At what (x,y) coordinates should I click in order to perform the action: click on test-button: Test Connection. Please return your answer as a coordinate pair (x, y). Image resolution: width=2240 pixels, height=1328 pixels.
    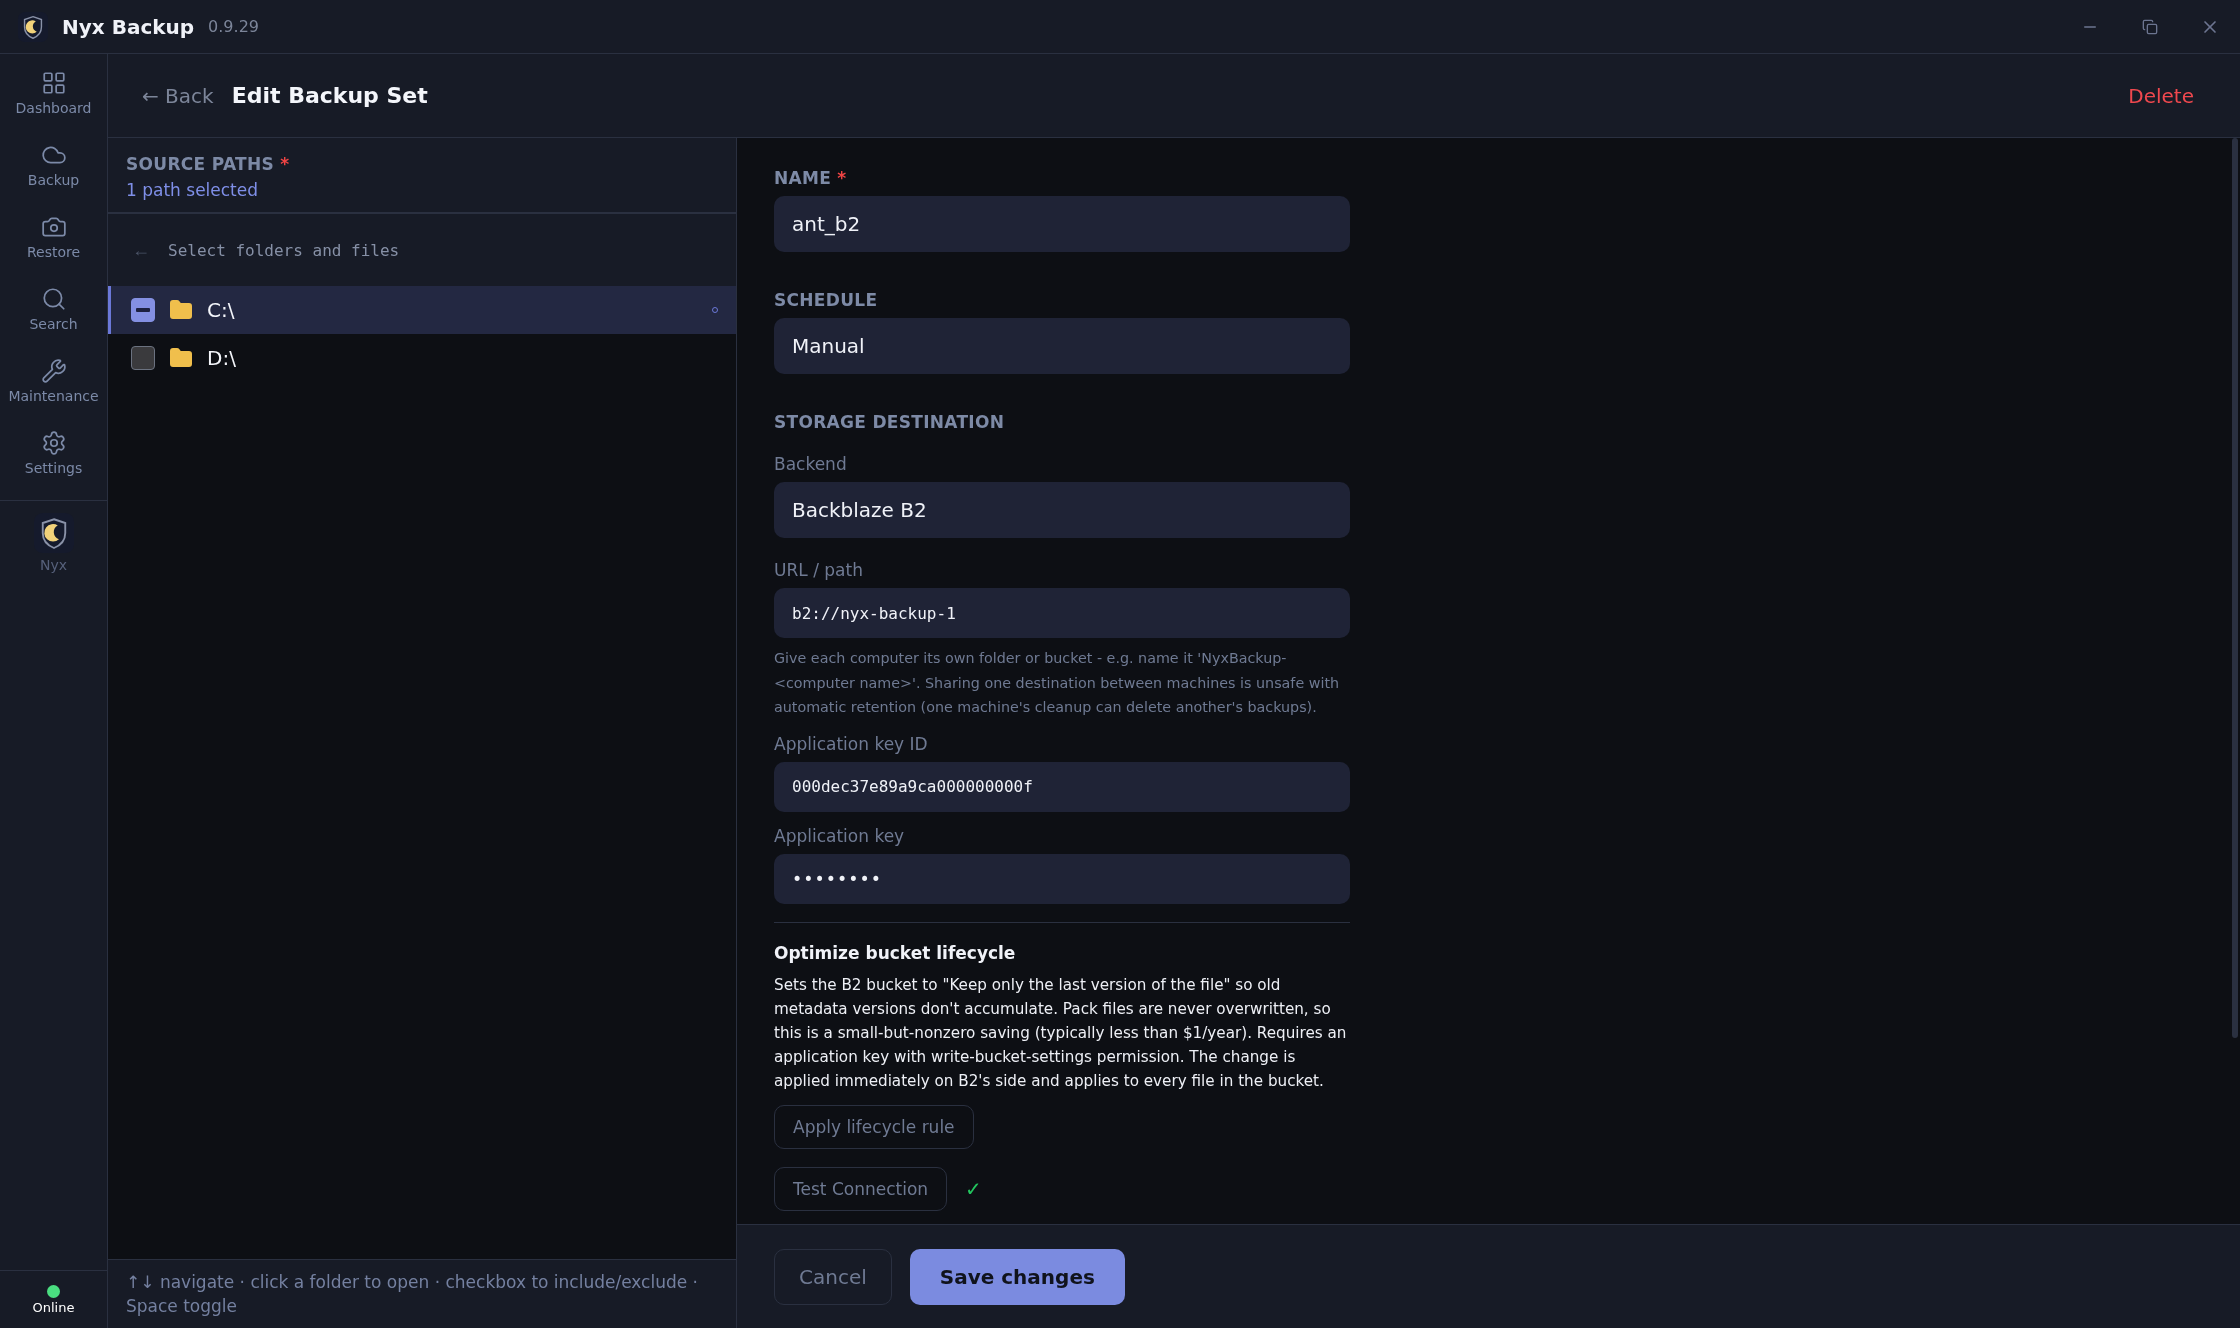
    Looking at the image, I should click on (861, 1188).